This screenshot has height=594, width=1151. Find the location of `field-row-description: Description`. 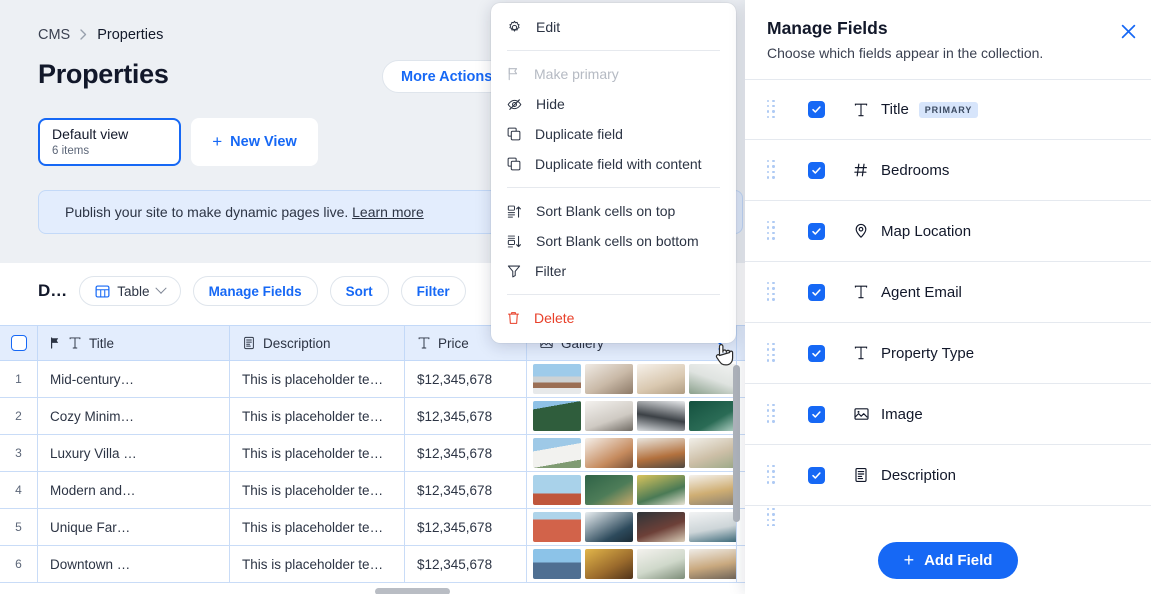

field-row-description: Description is located at coordinates (948, 475).